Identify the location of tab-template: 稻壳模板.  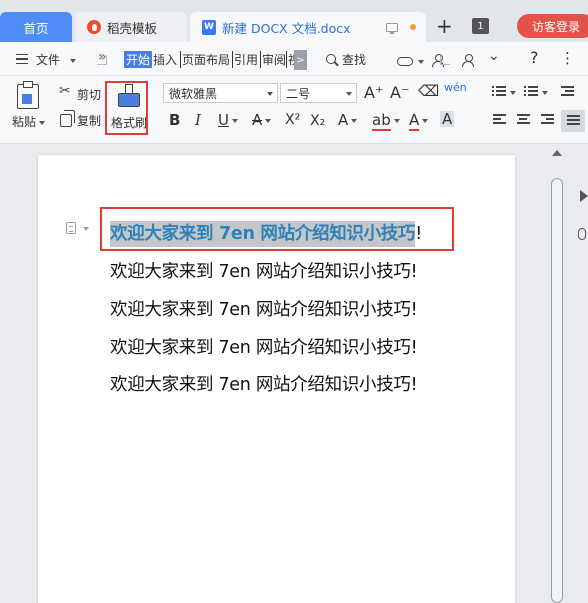
(131, 27).